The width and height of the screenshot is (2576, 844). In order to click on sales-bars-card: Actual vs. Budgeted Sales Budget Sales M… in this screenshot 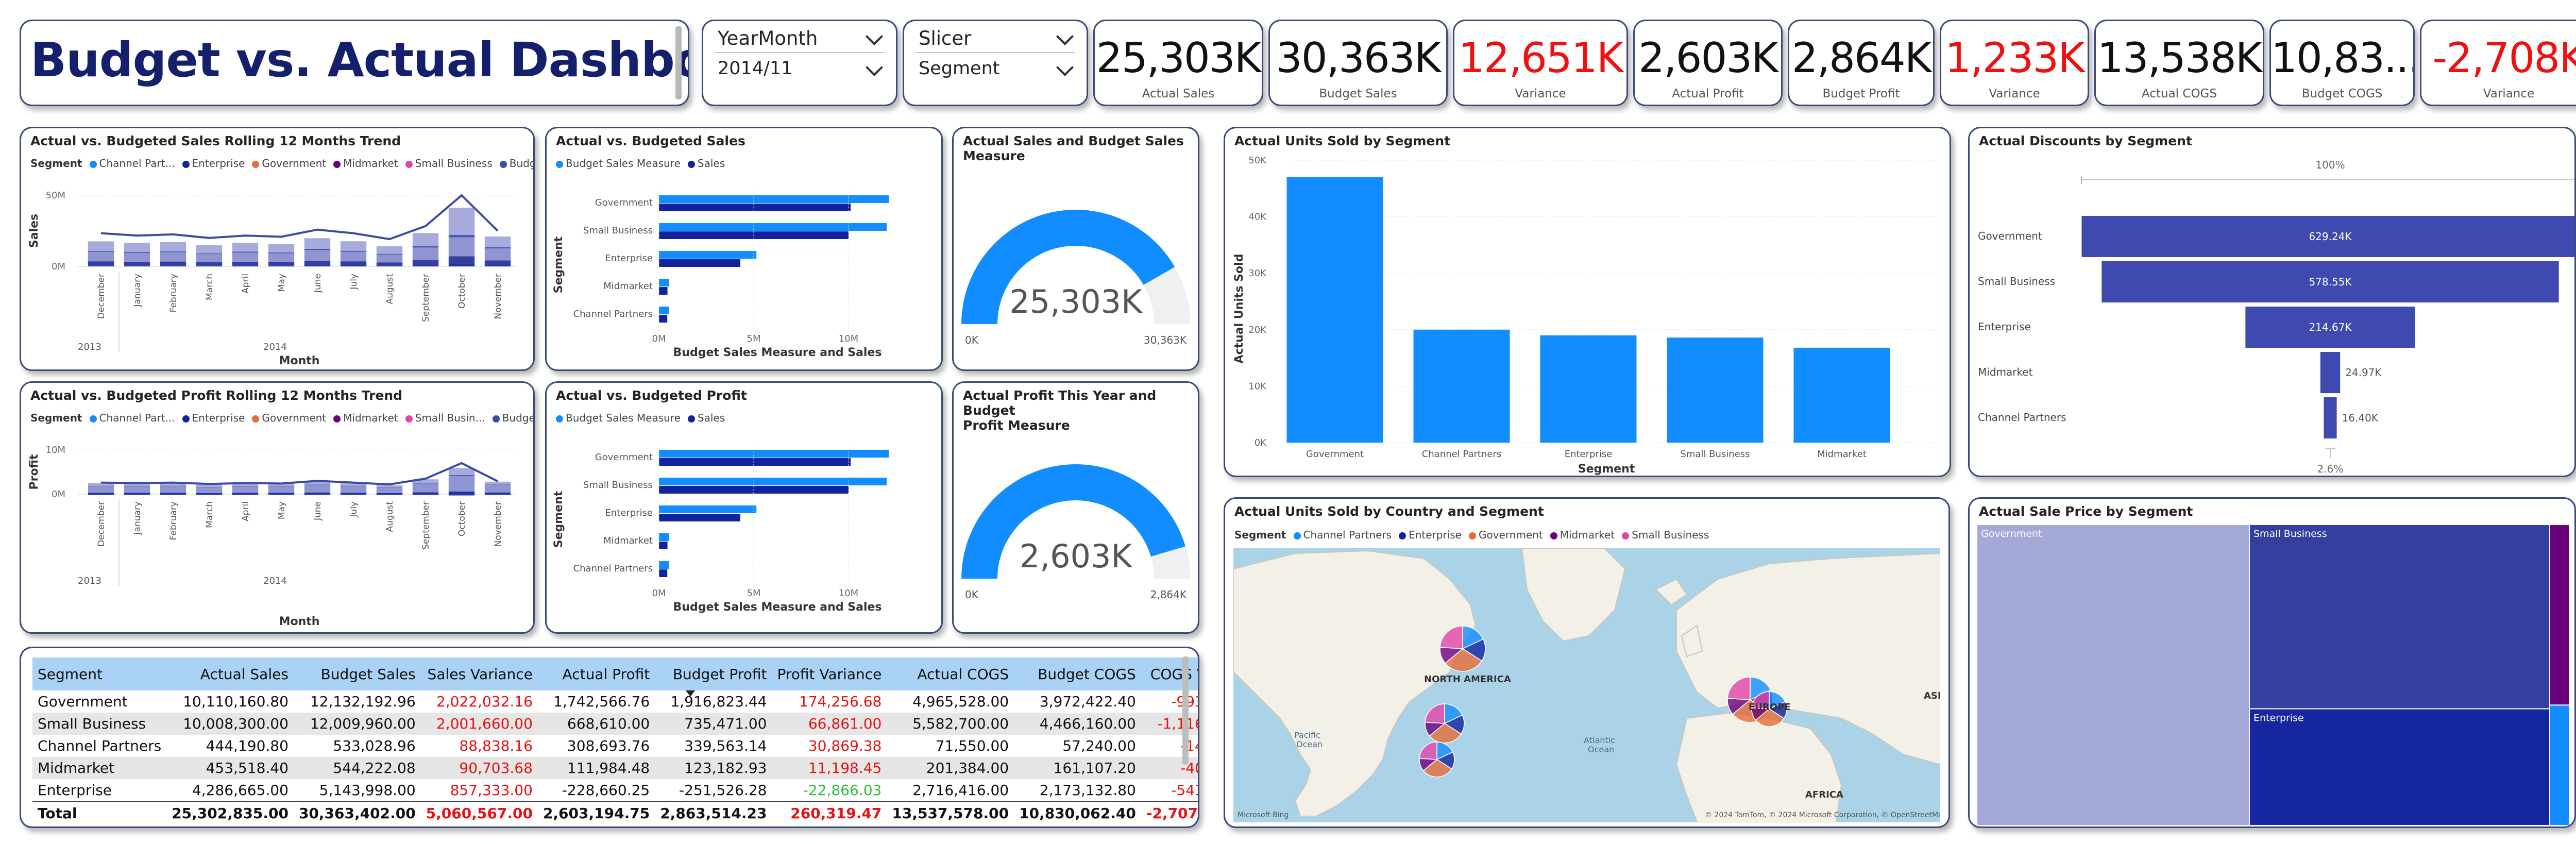, I will do `click(744, 249)`.